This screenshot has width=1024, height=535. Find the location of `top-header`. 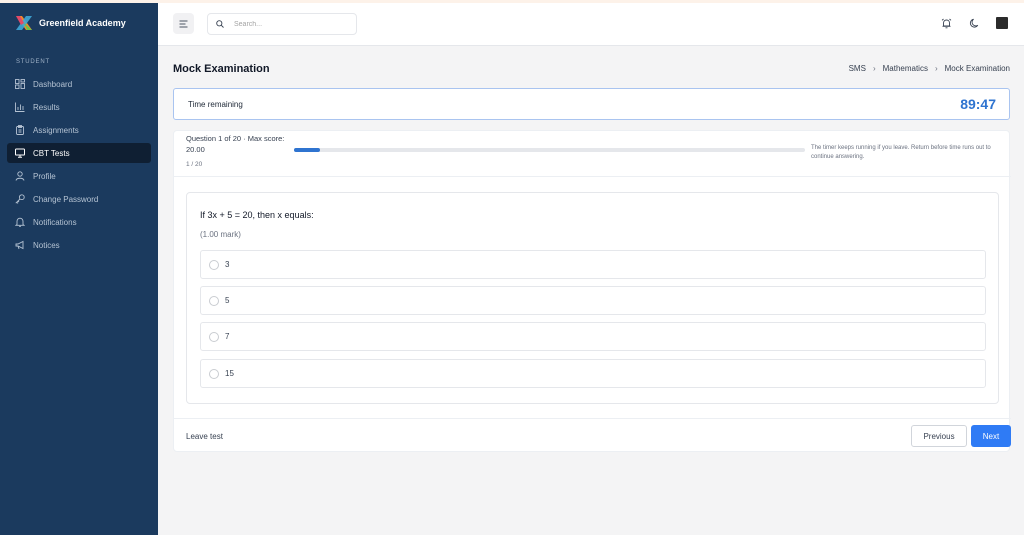

top-header is located at coordinates (591, 24).